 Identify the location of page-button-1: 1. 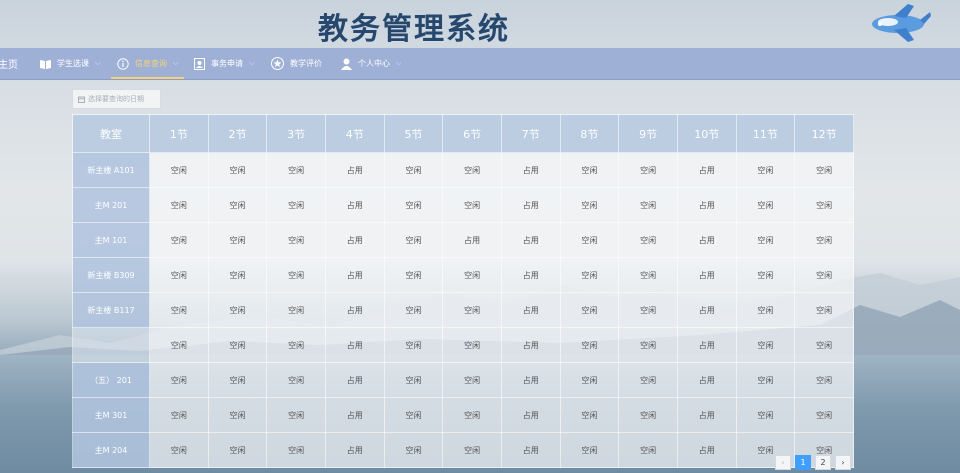
(803, 462).